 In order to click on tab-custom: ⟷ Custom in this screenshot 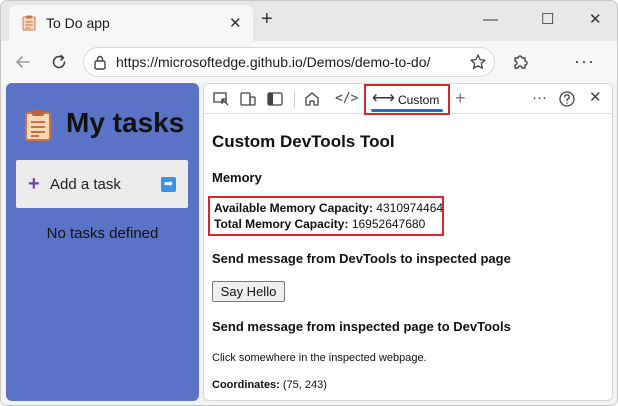, I will do `click(407, 99)`.